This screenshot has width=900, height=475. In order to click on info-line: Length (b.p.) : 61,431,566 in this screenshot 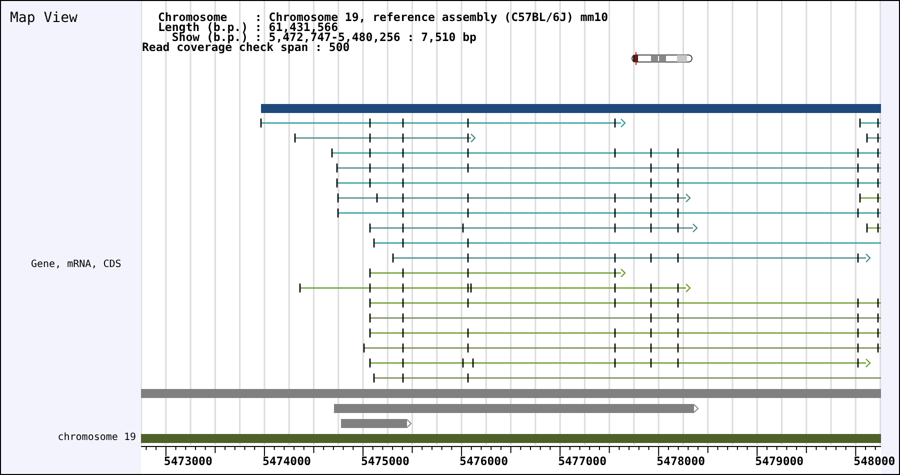, I will do `click(248, 27)`.